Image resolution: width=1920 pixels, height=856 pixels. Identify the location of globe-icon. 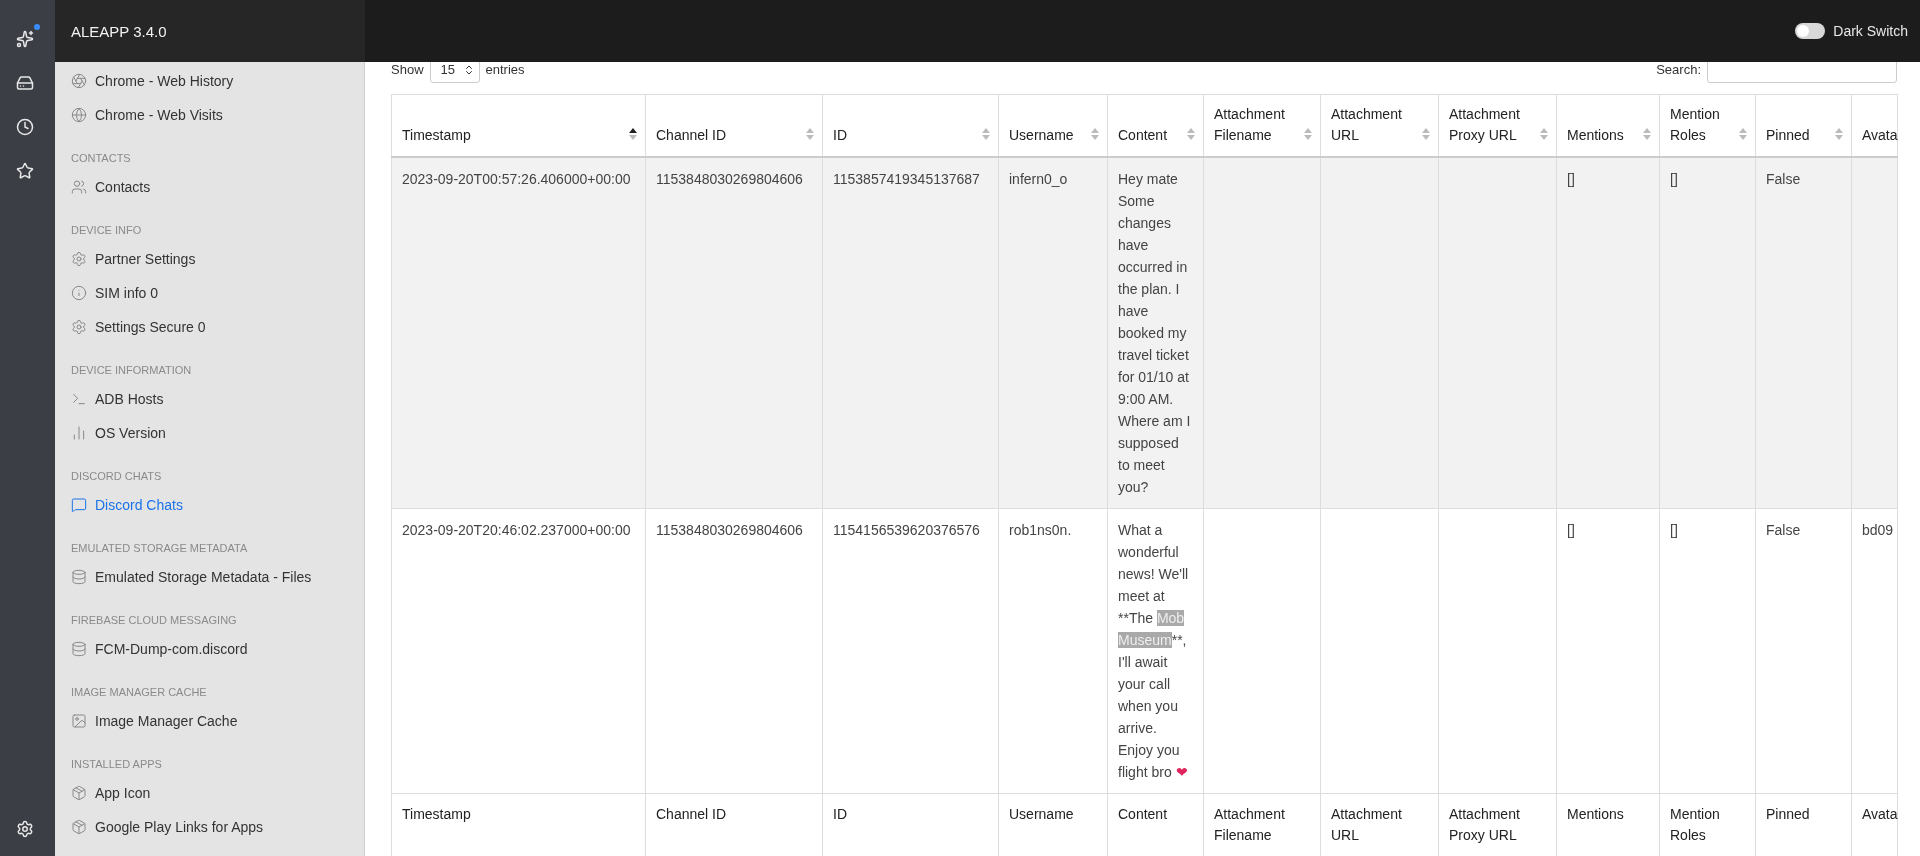
(79, 115).